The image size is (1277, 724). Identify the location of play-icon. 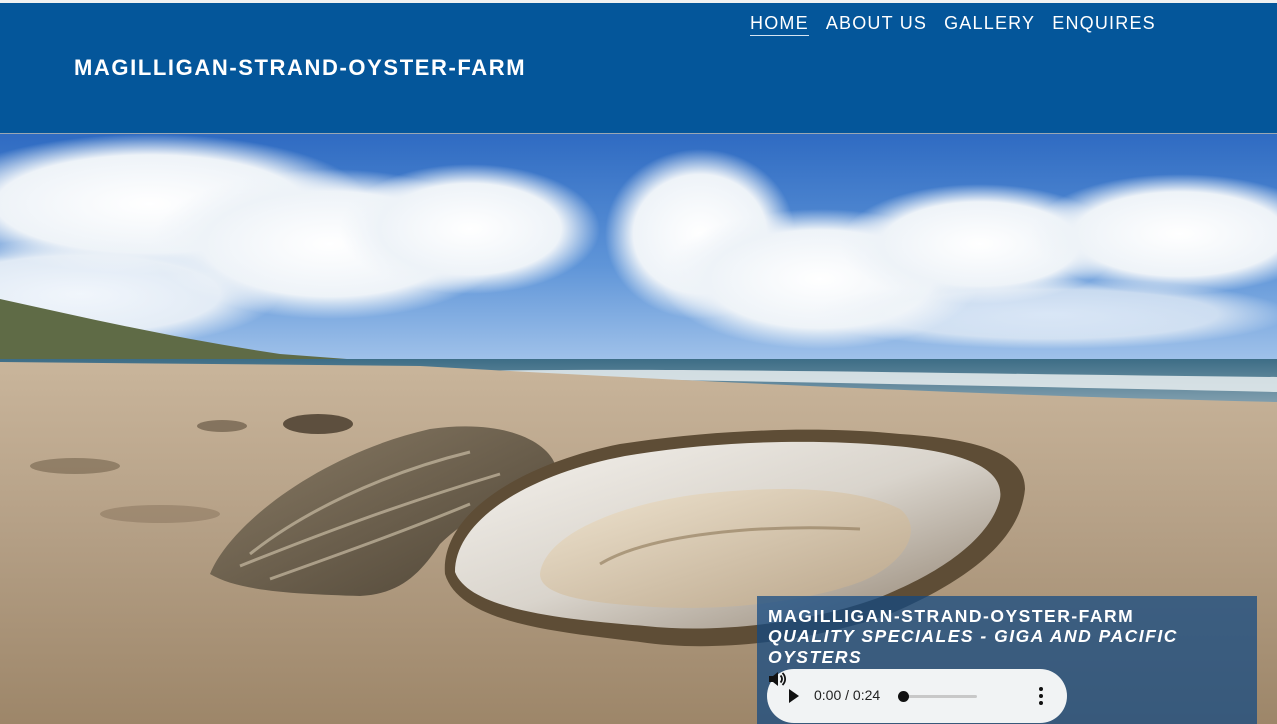
(794, 696).